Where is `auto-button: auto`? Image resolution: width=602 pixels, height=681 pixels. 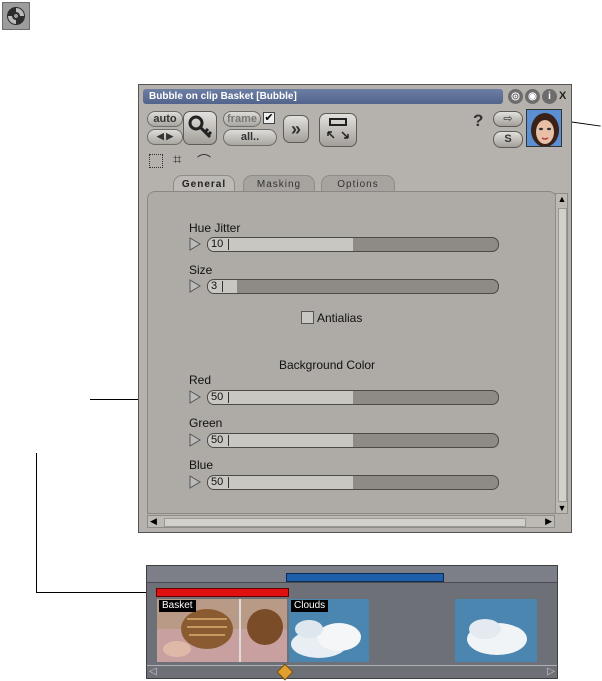
auto-button: auto is located at coordinates (165, 119).